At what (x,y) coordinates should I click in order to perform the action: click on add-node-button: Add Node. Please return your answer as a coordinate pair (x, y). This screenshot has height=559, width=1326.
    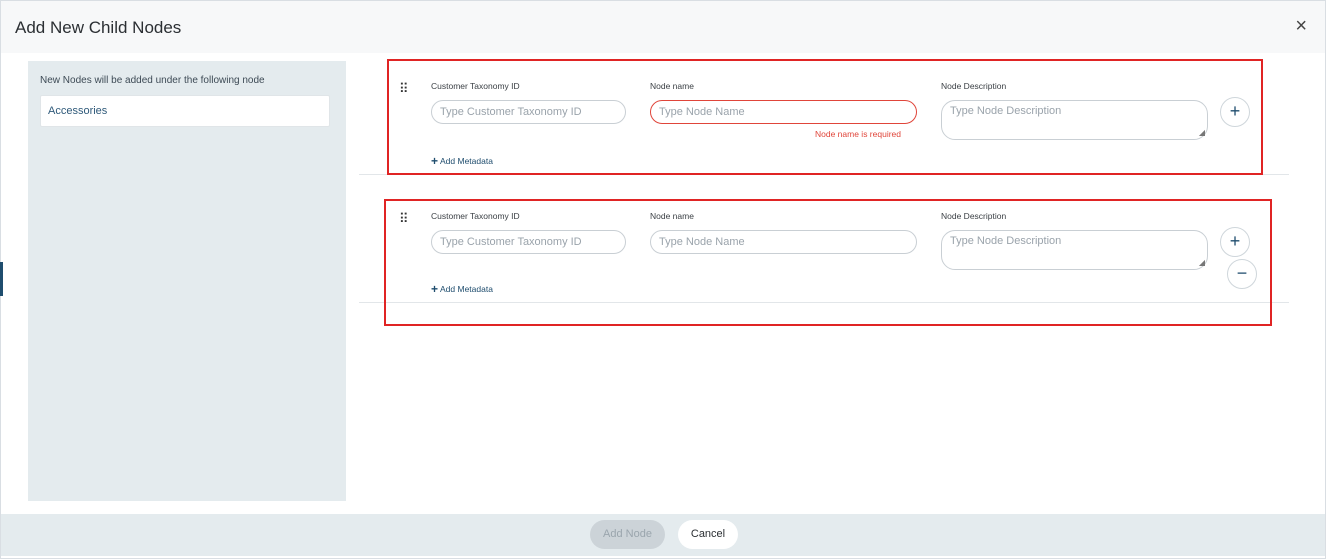
    Looking at the image, I should click on (627, 534).